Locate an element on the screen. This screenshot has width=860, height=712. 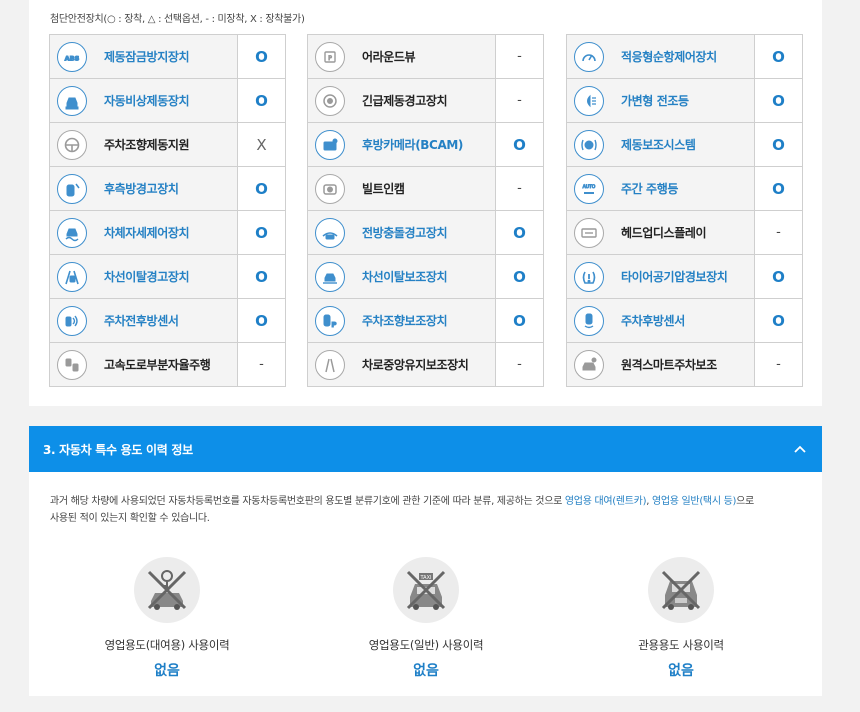
device-name: 원격스마트주차보조 is located at coordinates (669, 365).